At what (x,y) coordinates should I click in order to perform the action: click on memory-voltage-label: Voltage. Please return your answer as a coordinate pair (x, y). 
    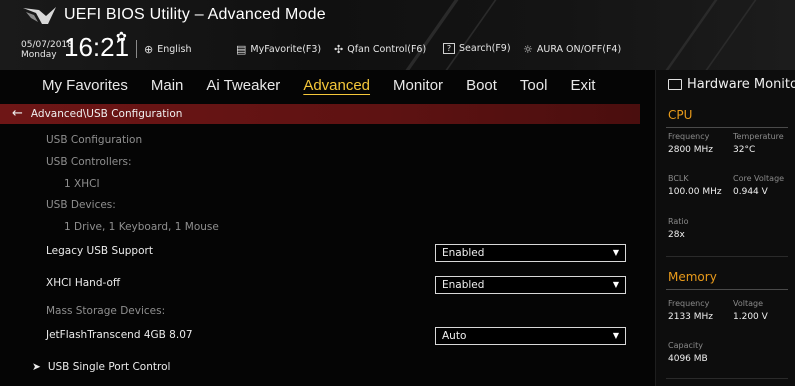
    Looking at the image, I should click on (748, 303).